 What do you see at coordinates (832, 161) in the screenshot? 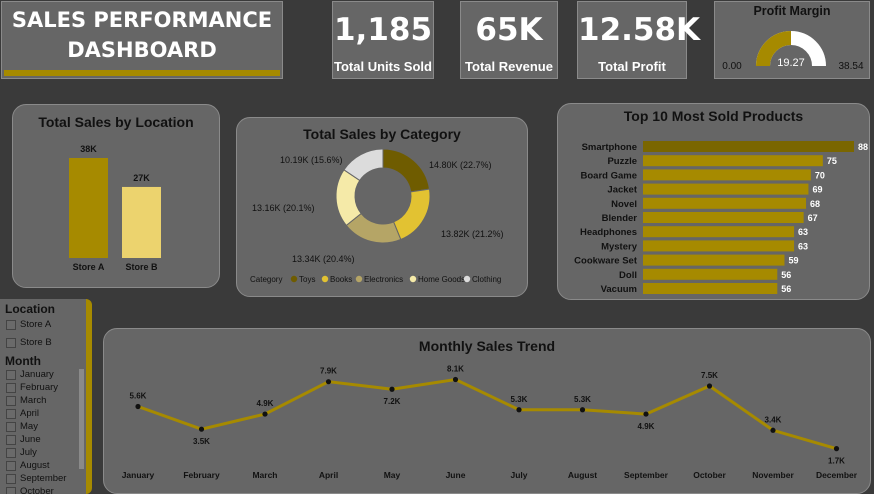
I see `product-value: 75` at bounding box center [832, 161].